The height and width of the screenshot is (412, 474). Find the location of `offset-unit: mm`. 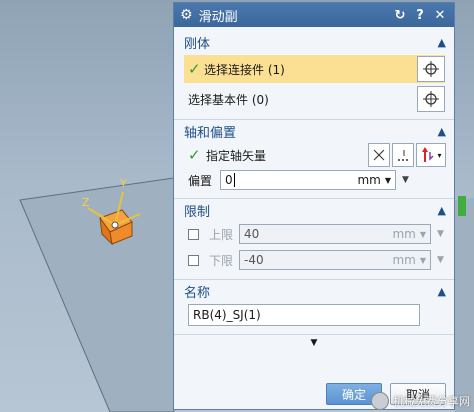

offset-unit: mm is located at coordinates (369, 180).